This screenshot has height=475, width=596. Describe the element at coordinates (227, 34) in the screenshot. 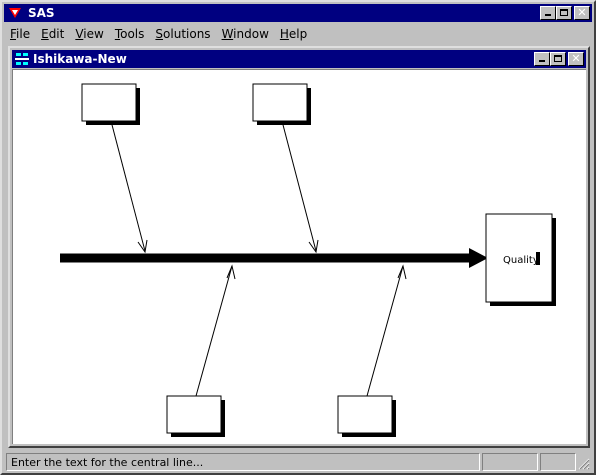

I see `menu-window-accel: W` at that location.